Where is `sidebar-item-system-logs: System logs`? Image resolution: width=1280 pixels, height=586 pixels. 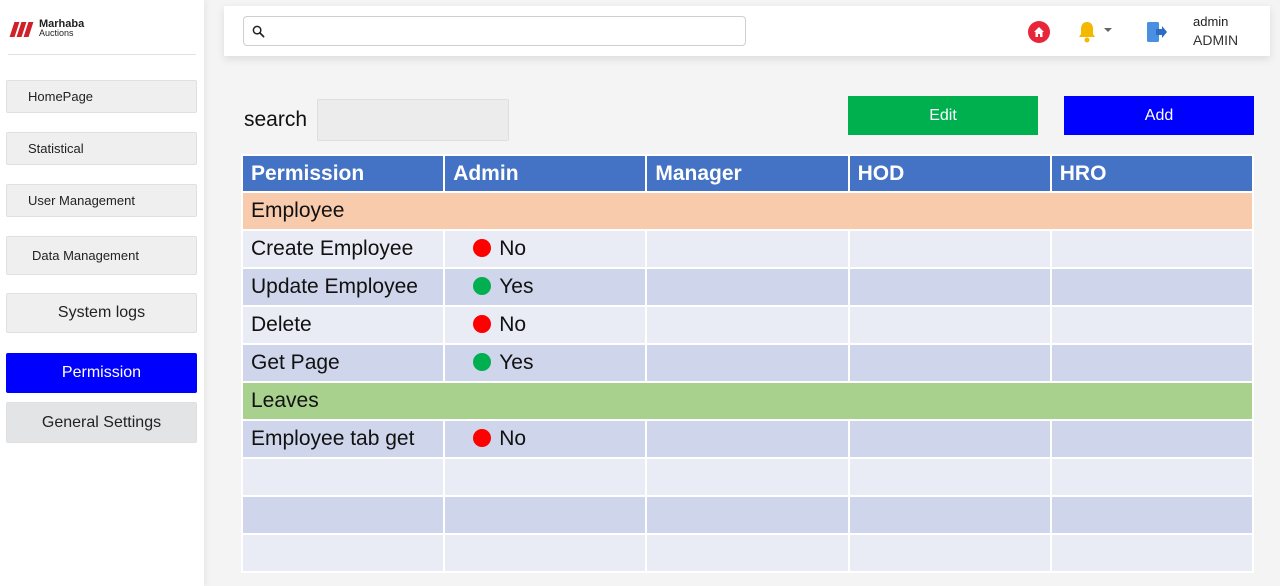
sidebar-item-system-logs: System logs is located at coordinates (101, 313).